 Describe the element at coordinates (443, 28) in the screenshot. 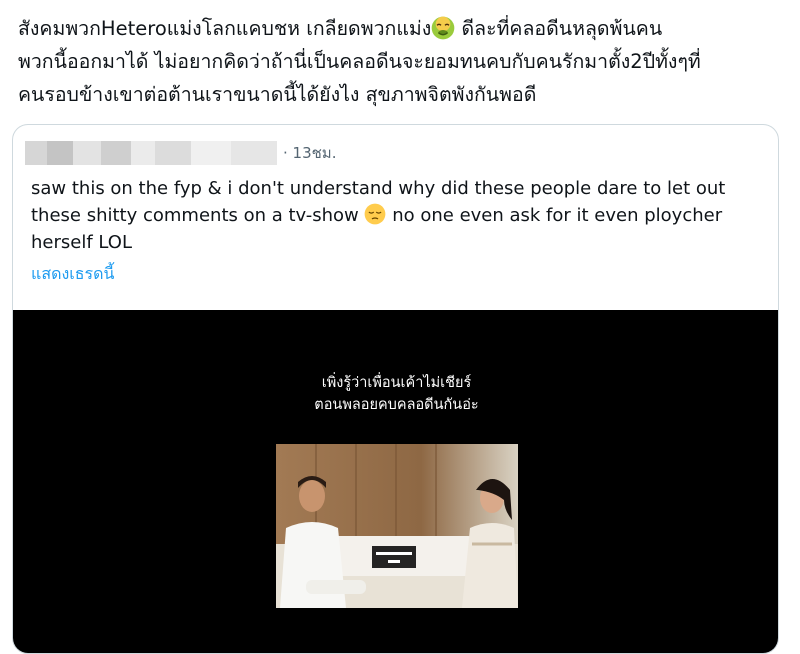

I see `nauseated-face-icon` at that location.